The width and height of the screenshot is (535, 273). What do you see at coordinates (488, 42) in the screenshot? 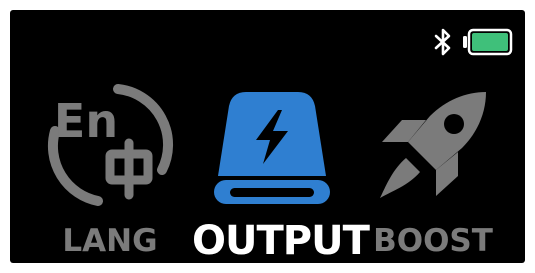
I see `battery-full-icon` at bounding box center [488, 42].